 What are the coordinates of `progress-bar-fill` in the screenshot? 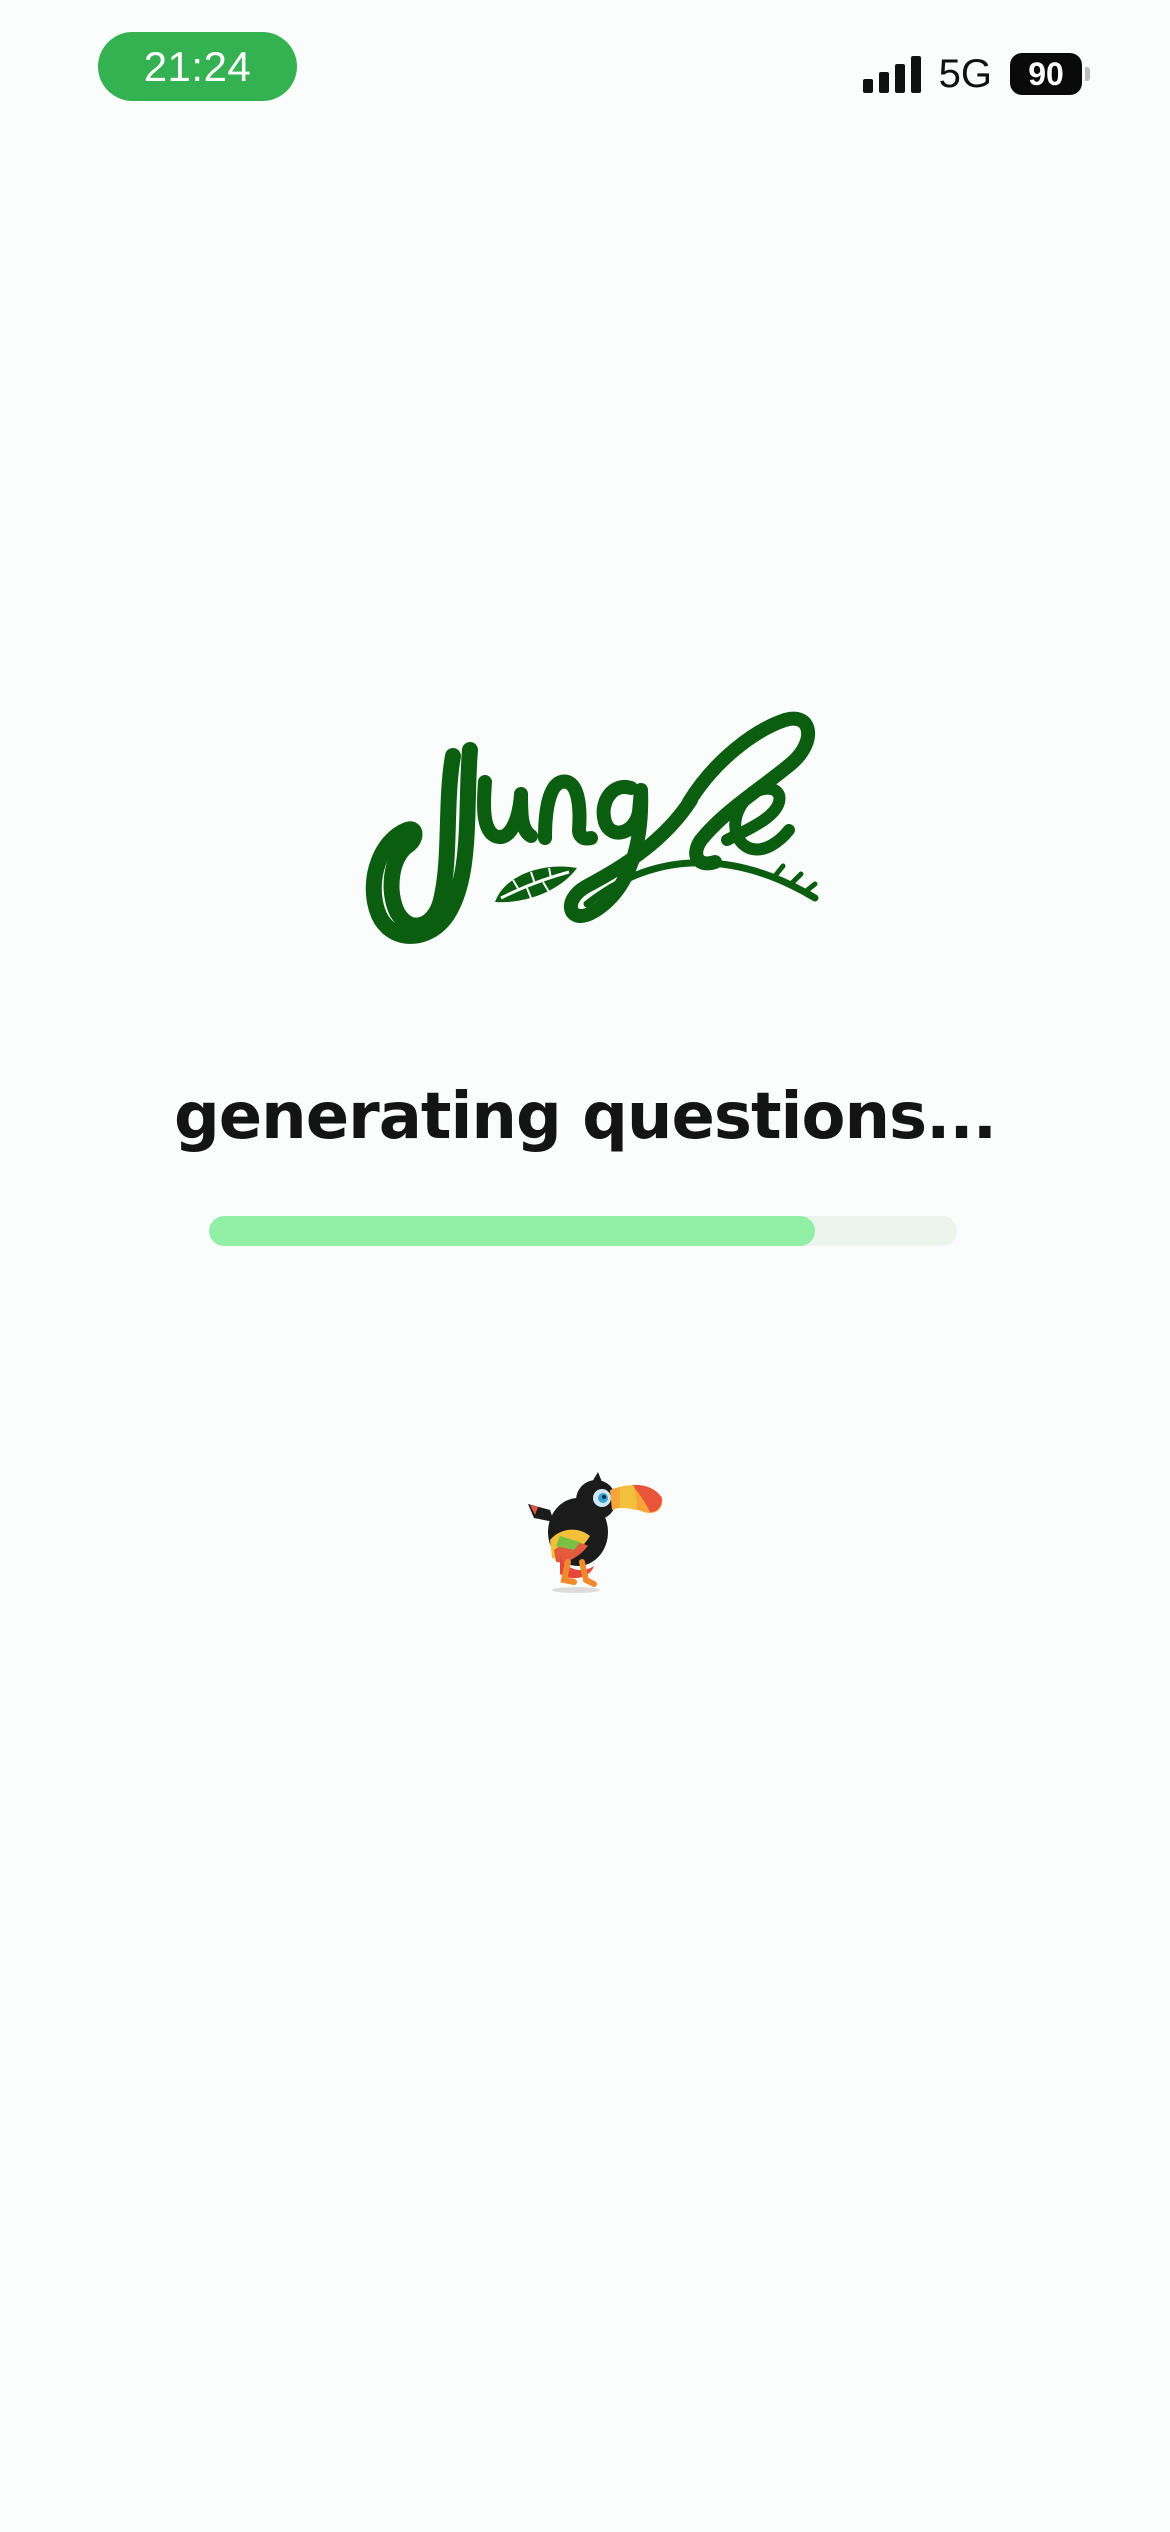 It's located at (512, 1231).